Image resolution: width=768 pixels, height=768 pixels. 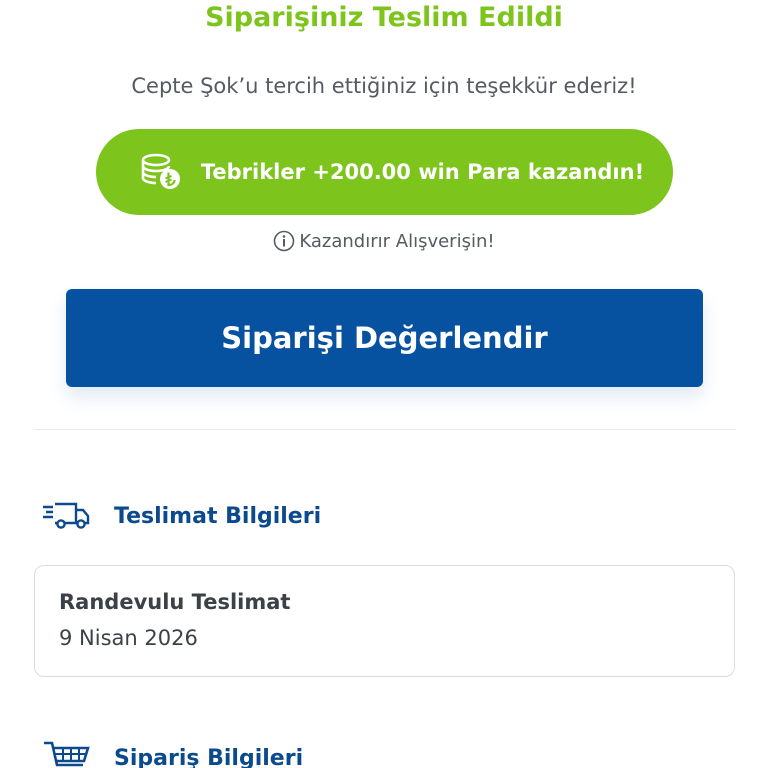 What do you see at coordinates (384, 338) in the screenshot?
I see `rate-order-button: Siparişi Değerlendir` at bounding box center [384, 338].